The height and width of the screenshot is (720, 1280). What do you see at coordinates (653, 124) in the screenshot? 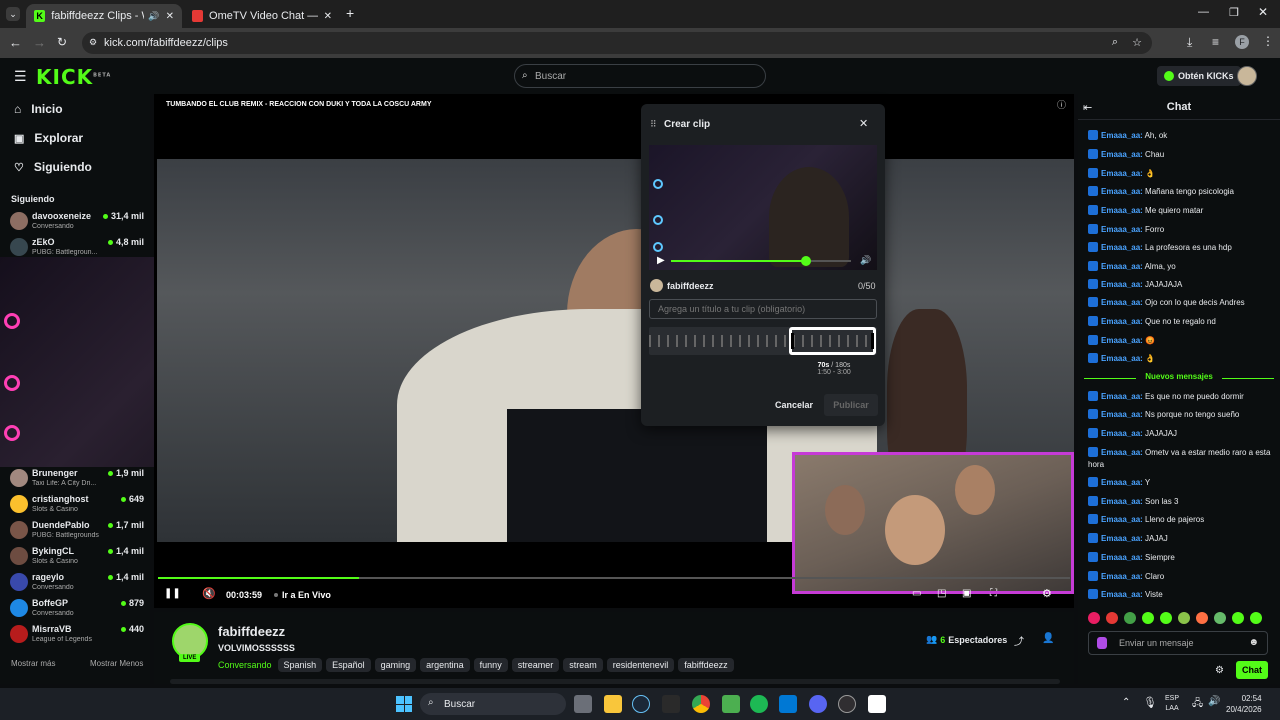
I see `drag-handle-icon: ⠿` at bounding box center [653, 124].